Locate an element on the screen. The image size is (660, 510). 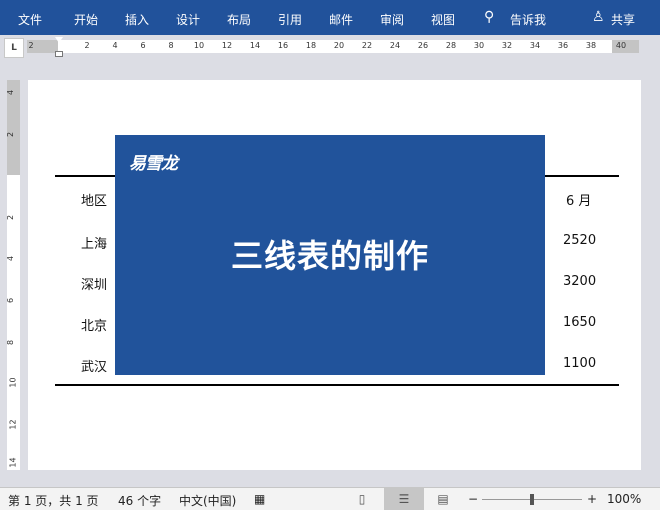
zoom-slider is located at coordinates (532, 499).